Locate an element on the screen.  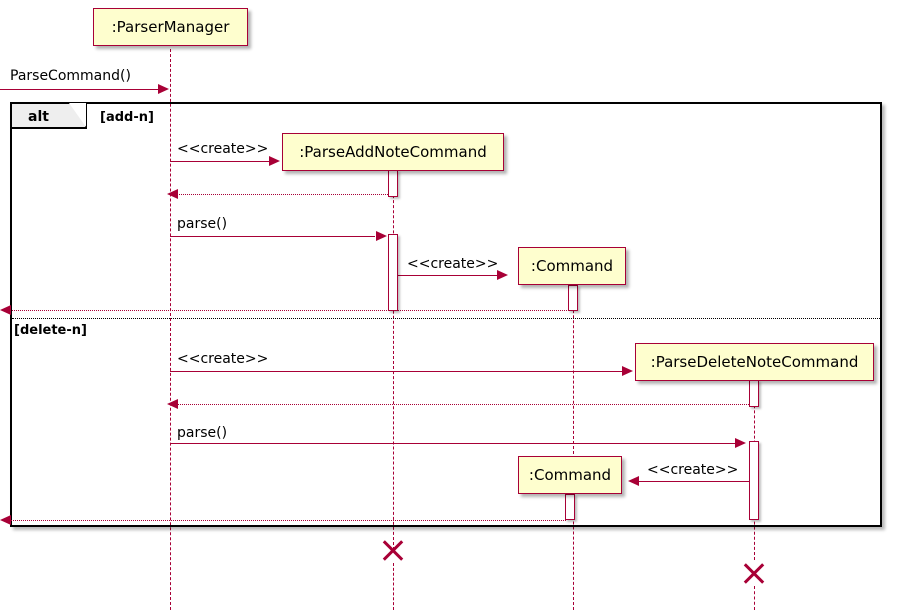
message-line-parse-add is located at coordinates (272, 236).